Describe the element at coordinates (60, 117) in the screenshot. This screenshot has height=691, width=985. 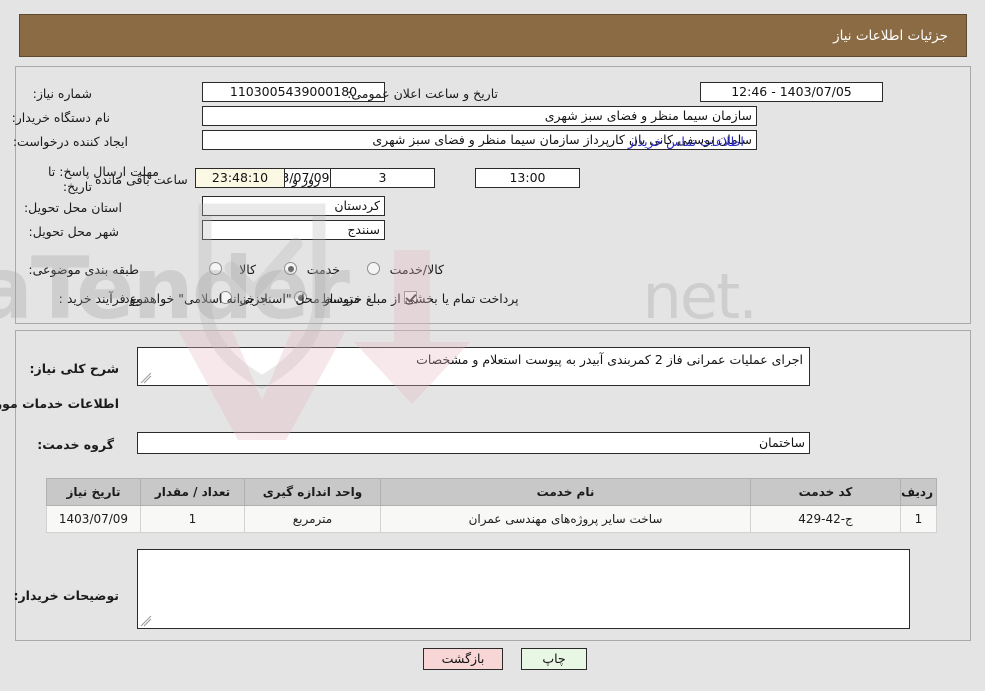
I see `buyer-org-label: نام دستگاه خریدار:` at that location.